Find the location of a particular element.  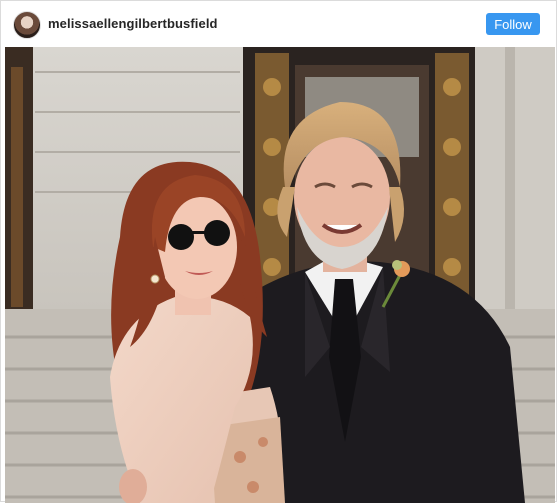

profile-avatar is located at coordinates (27, 25).